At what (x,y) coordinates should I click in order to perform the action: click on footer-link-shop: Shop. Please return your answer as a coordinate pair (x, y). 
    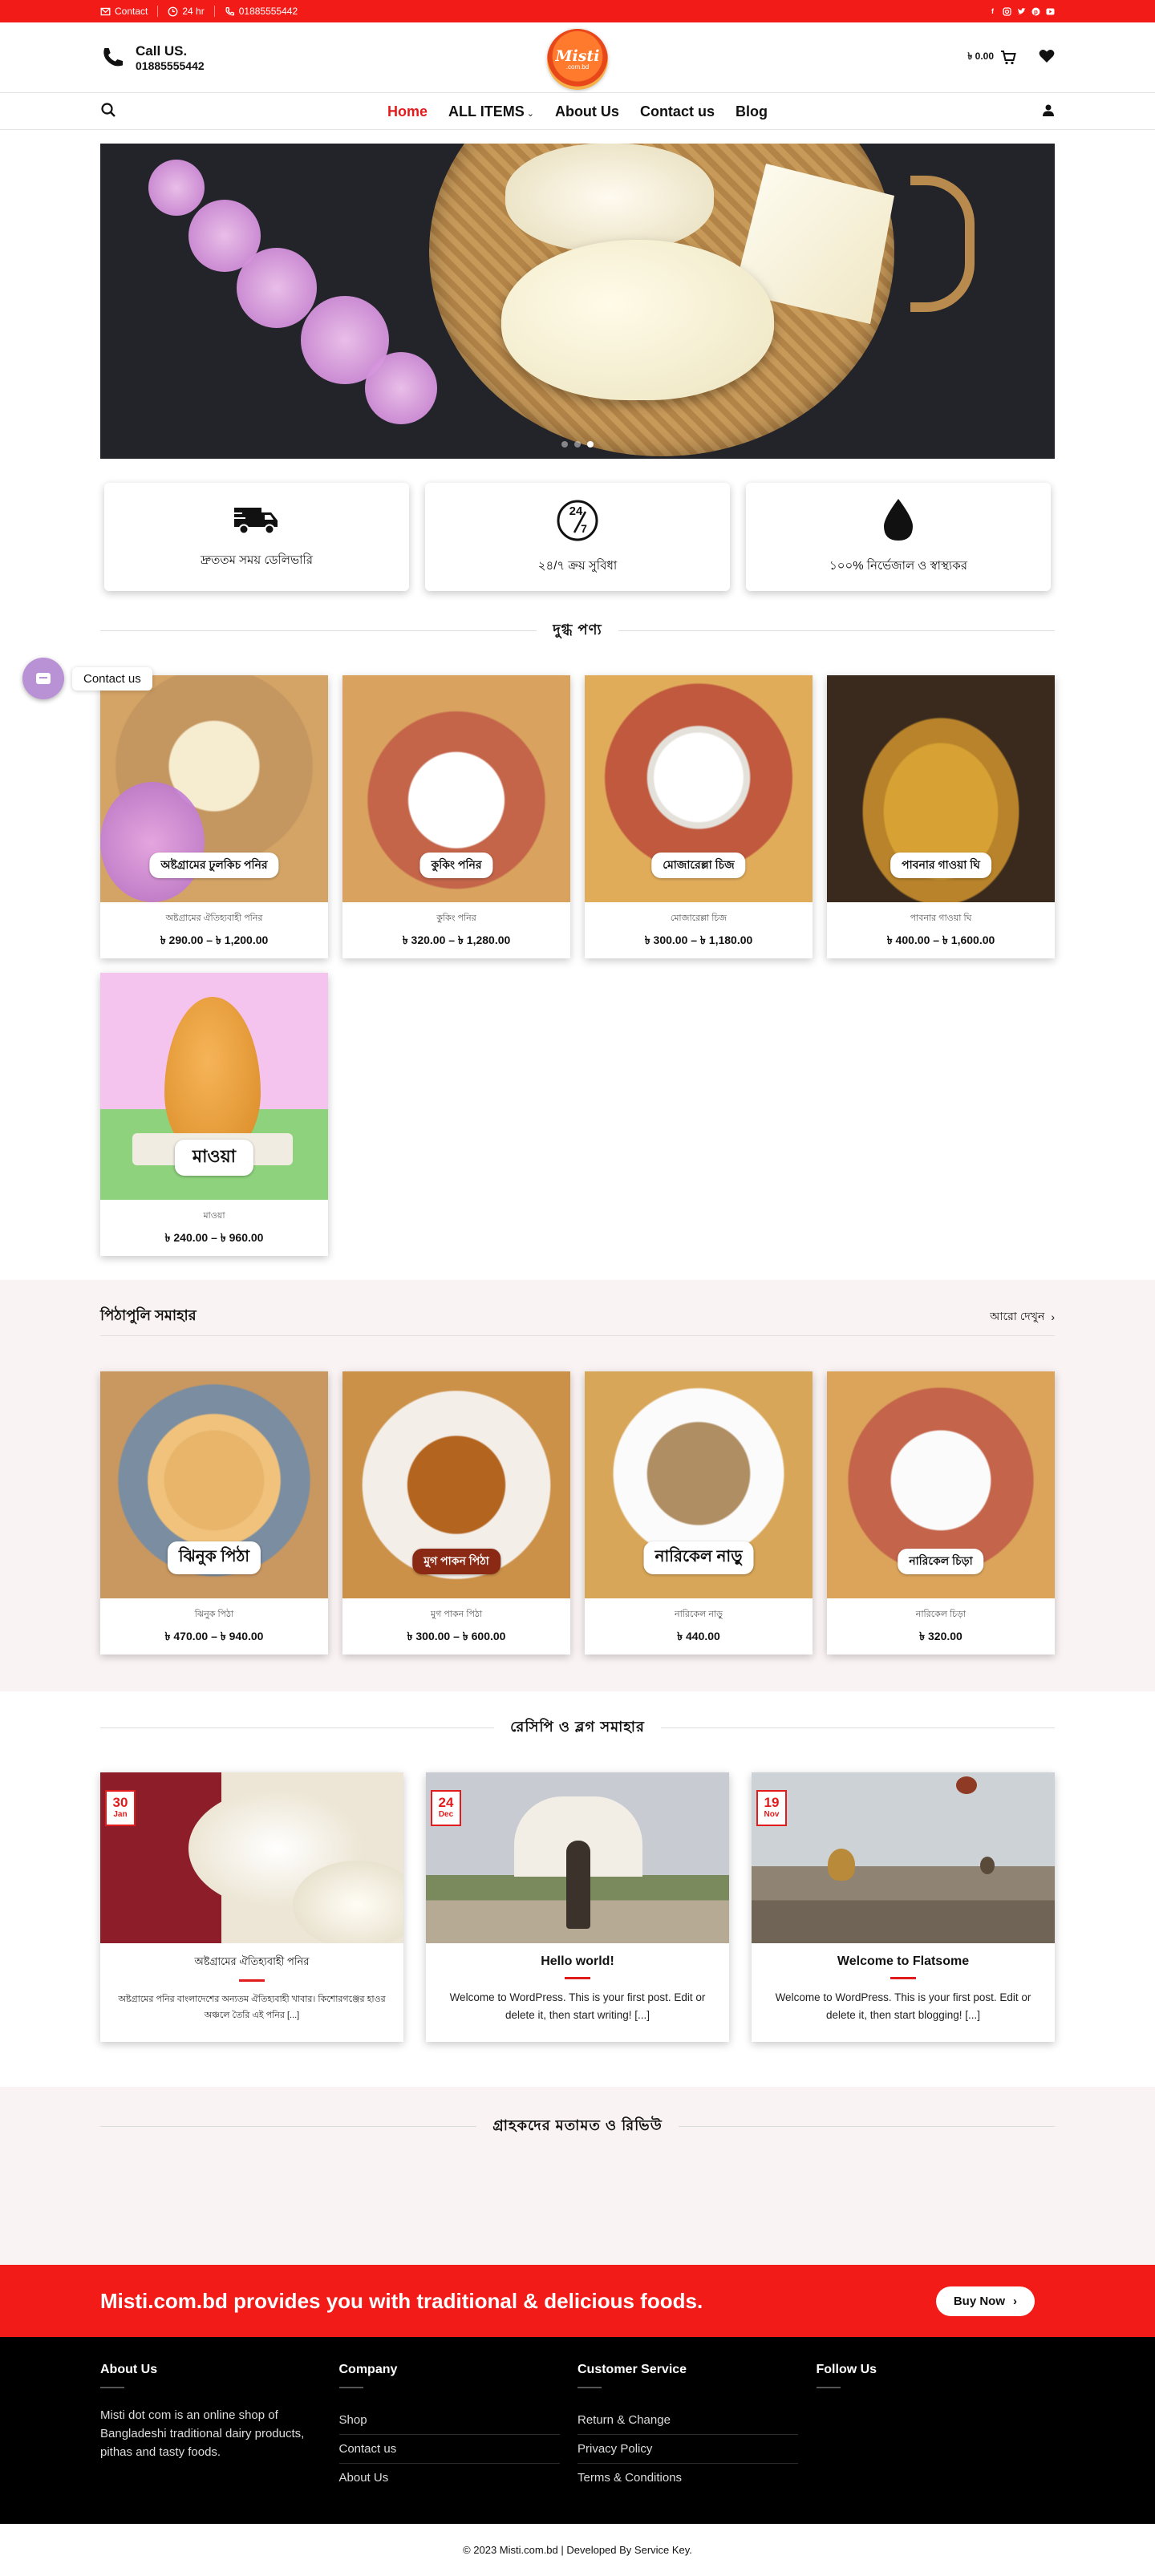
    Looking at the image, I should click on (449, 2420).